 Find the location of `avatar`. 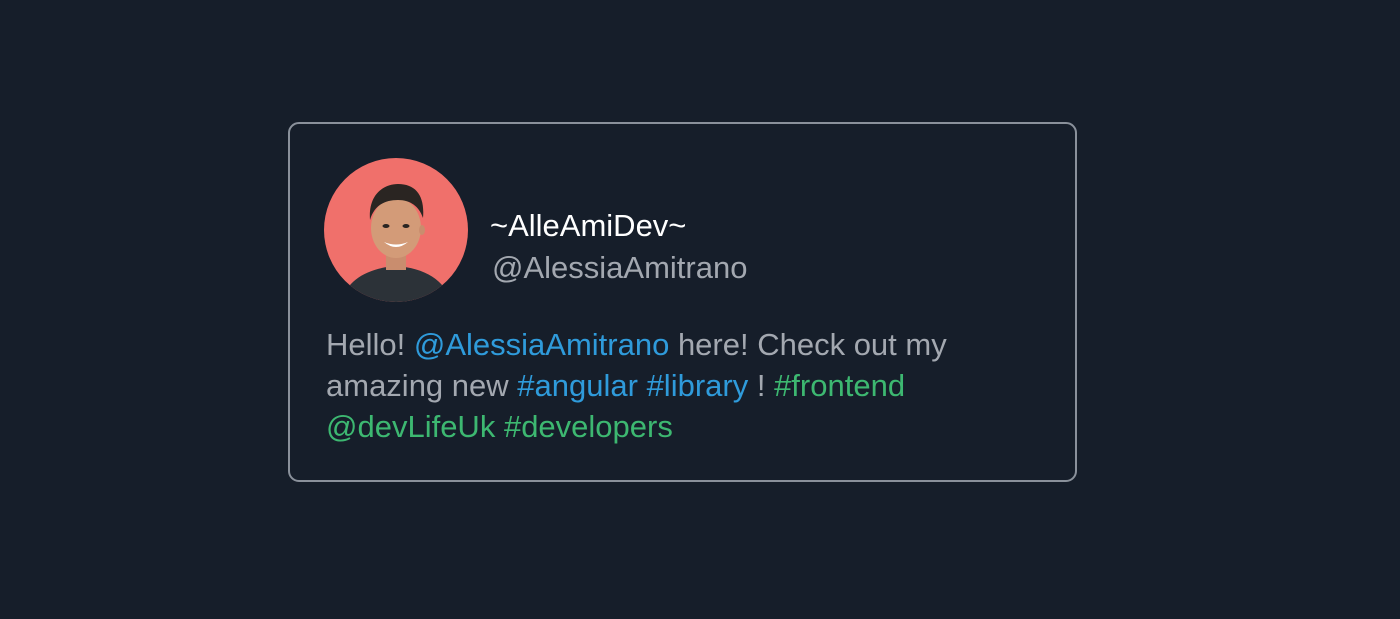

avatar is located at coordinates (396, 230).